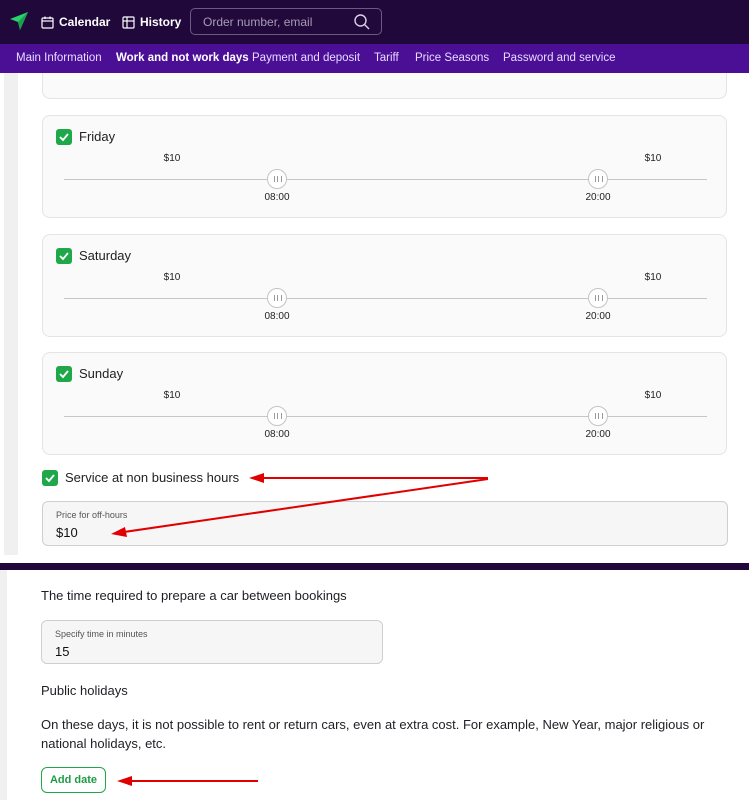 Image resolution: width=749 pixels, height=800 pixels. Describe the element at coordinates (385, 523) in the screenshot. I see `off-hours-price-field: Price for off-hours $10` at that location.